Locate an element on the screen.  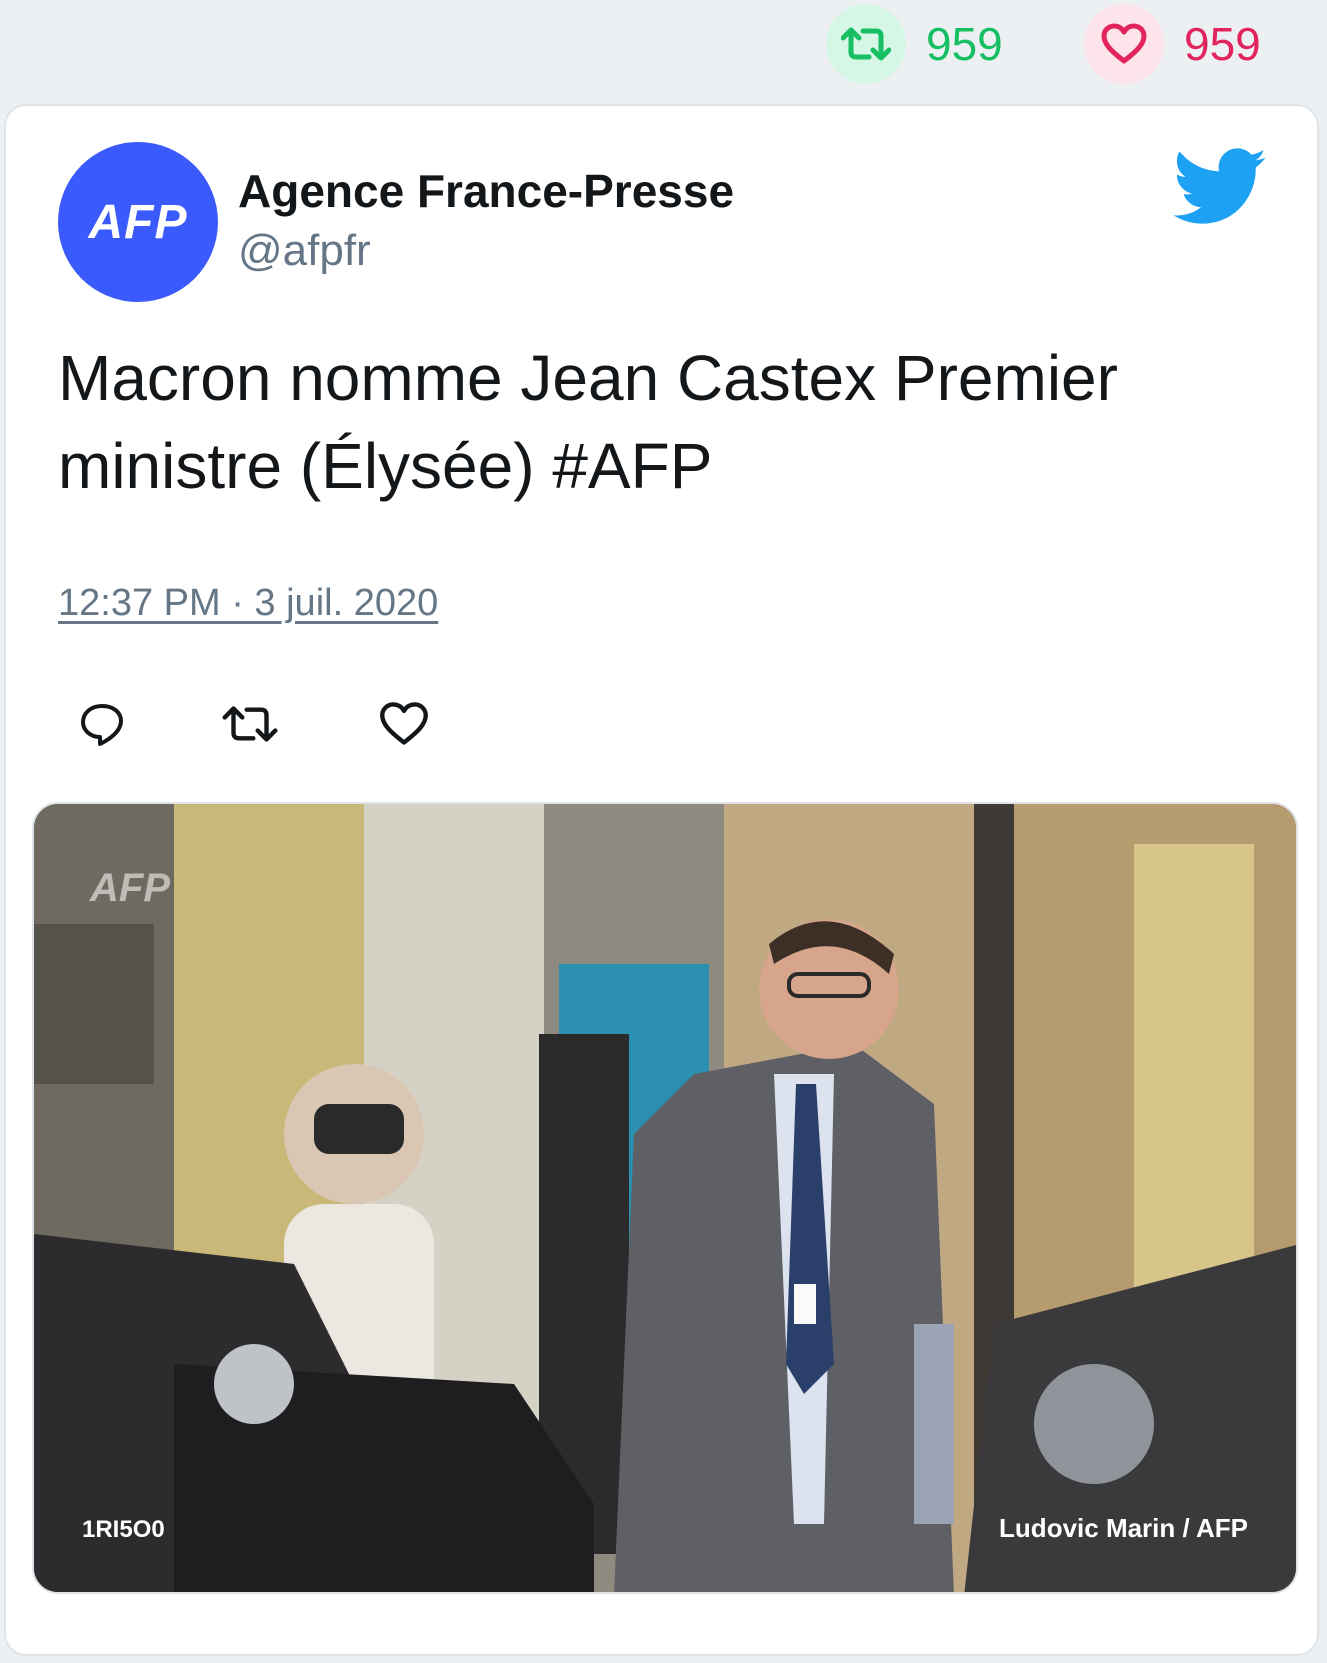
author-name: Agence France-Presse is located at coordinates (486, 191).